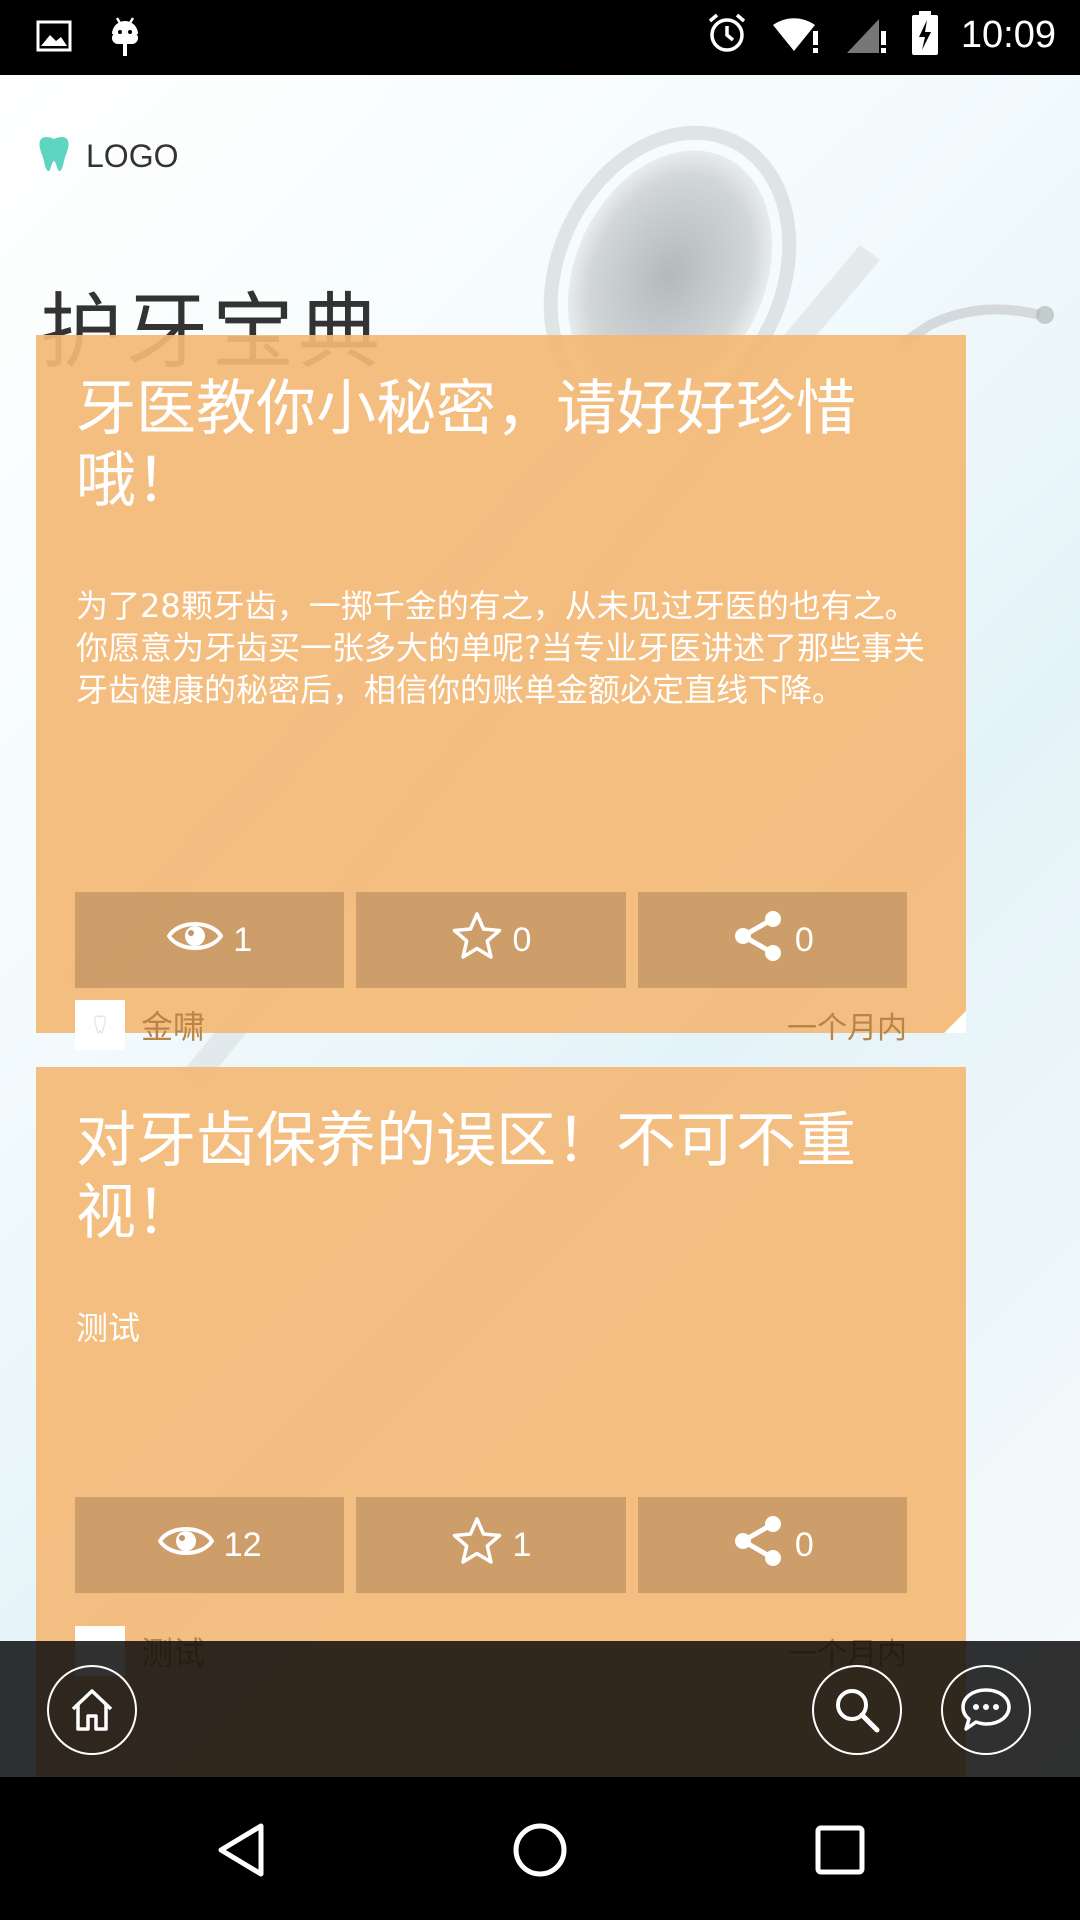 This screenshot has height=1920, width=1080. I want to click on back-icon, so click(241, 1850).